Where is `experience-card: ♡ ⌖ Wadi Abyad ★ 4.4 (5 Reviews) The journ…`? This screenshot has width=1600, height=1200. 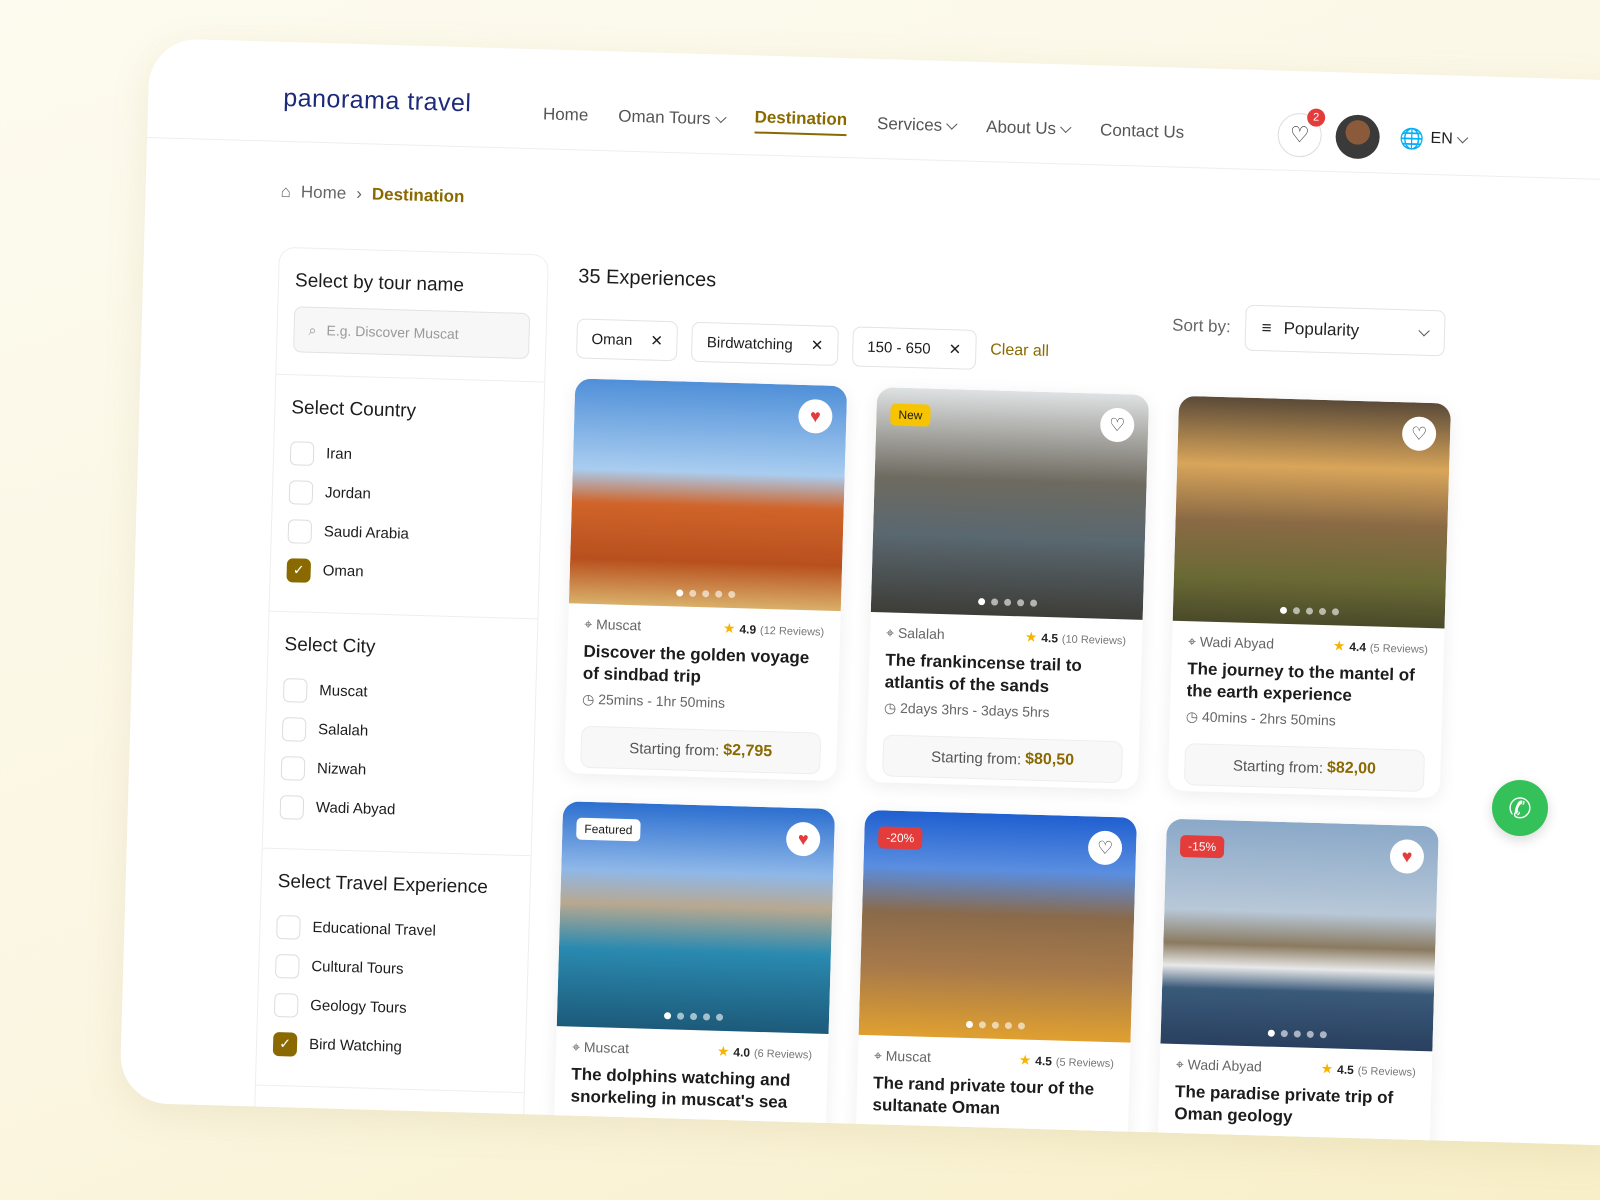 experience-card: ♡ ⌖ Wadi Abyad ★ 4.4 (5 Reviews) The journ… is located at coordinates (1309, 597).